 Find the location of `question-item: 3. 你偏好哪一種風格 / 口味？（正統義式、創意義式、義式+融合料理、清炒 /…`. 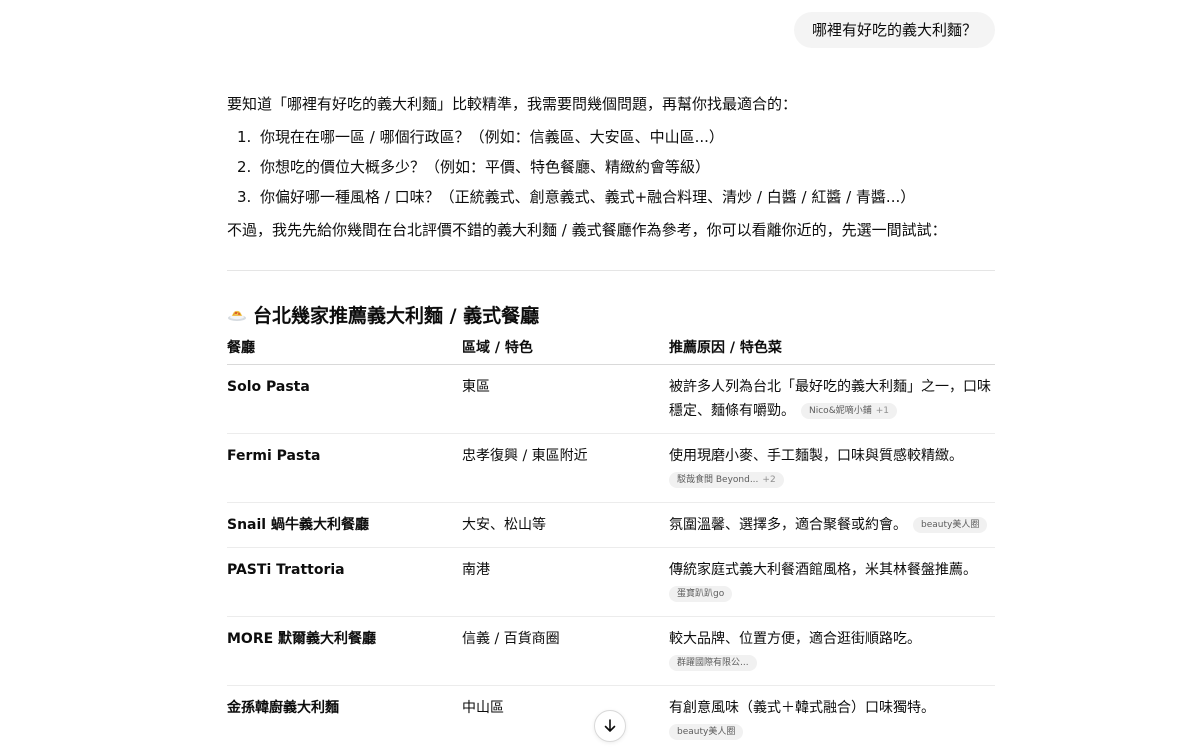

question-item: 3. 你偏好哪一種風格 / 口味？（正統義式、創意義式、義式+融合料理、清炒 /… is located at coordinates (611, 197).